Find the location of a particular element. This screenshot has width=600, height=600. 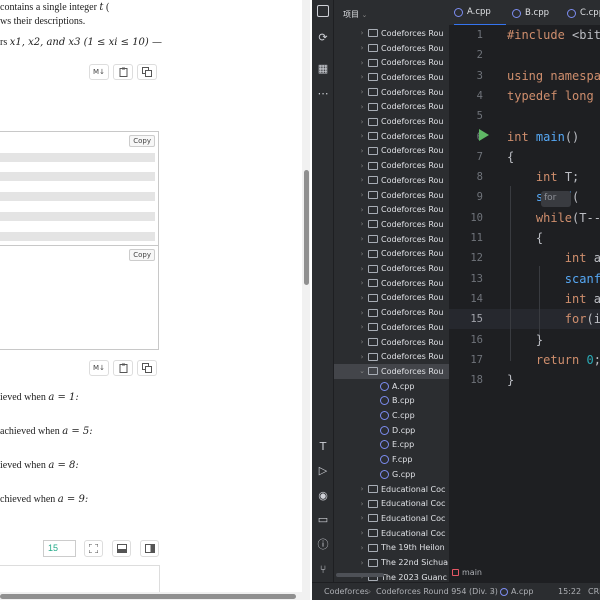

tree-file: A.cpp is located at coordinates (391, 386).